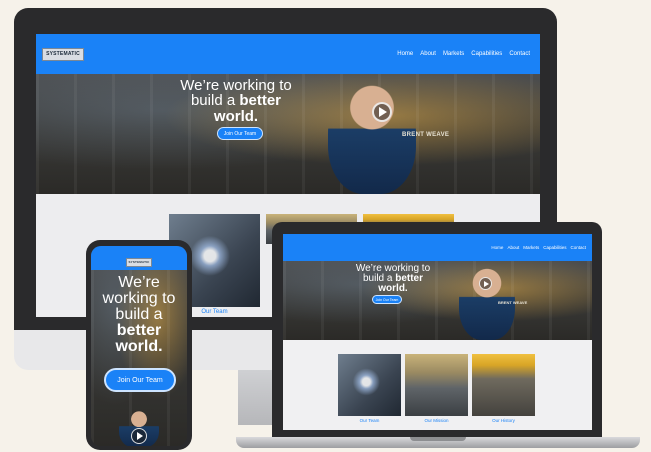 The height and width of the screenshot is (452, 651). Describe the element at coordinates (513, 247) in the screenshot. I see `laptop-nav-about: About` at that location.